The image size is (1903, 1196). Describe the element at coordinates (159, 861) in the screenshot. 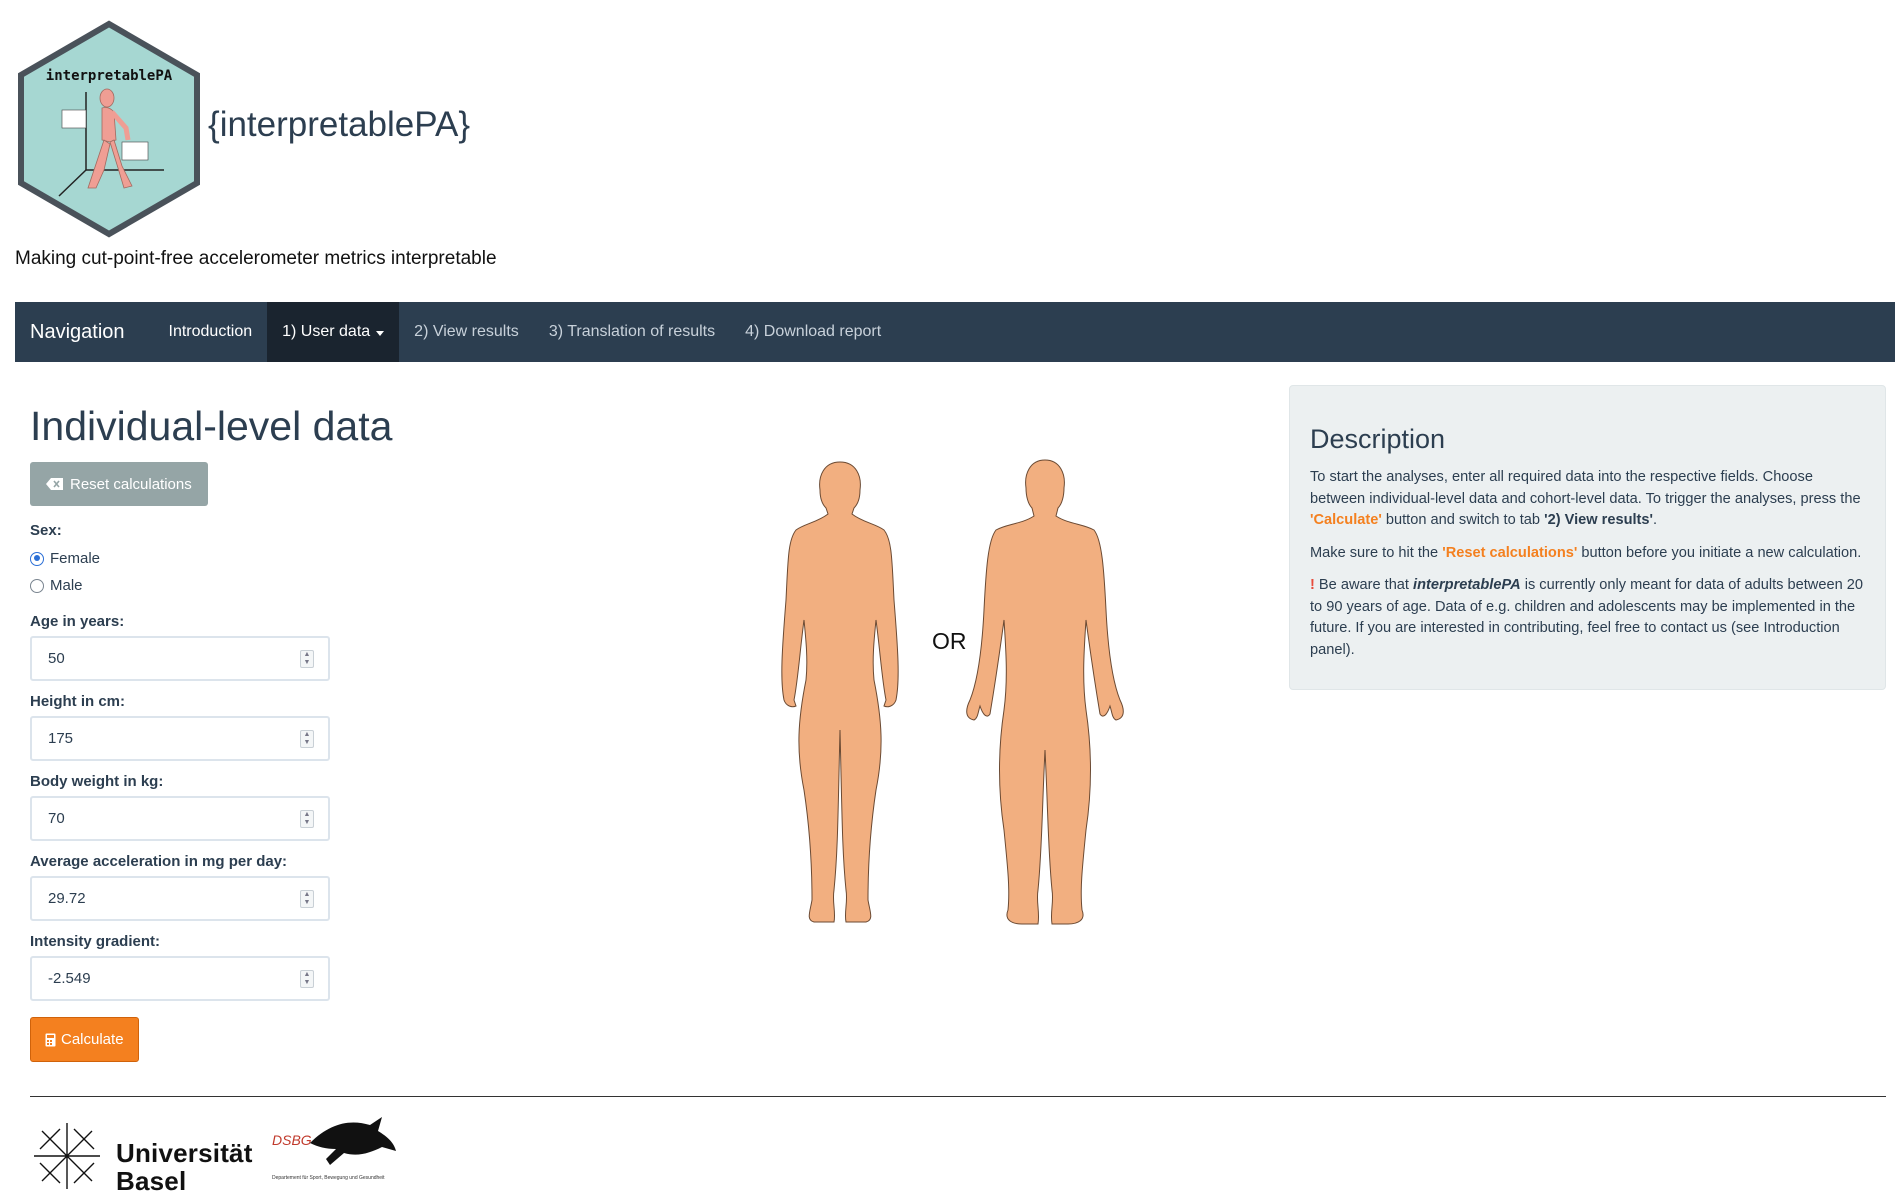

I see `acceleration-label: Average acceleration in mg per day:` at that location.